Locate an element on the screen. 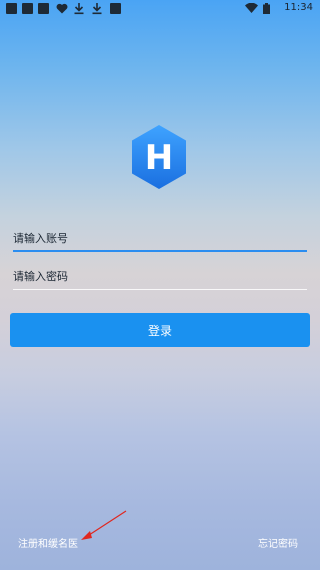  status-bar: 11:34 is located at coordinates (160, 9).